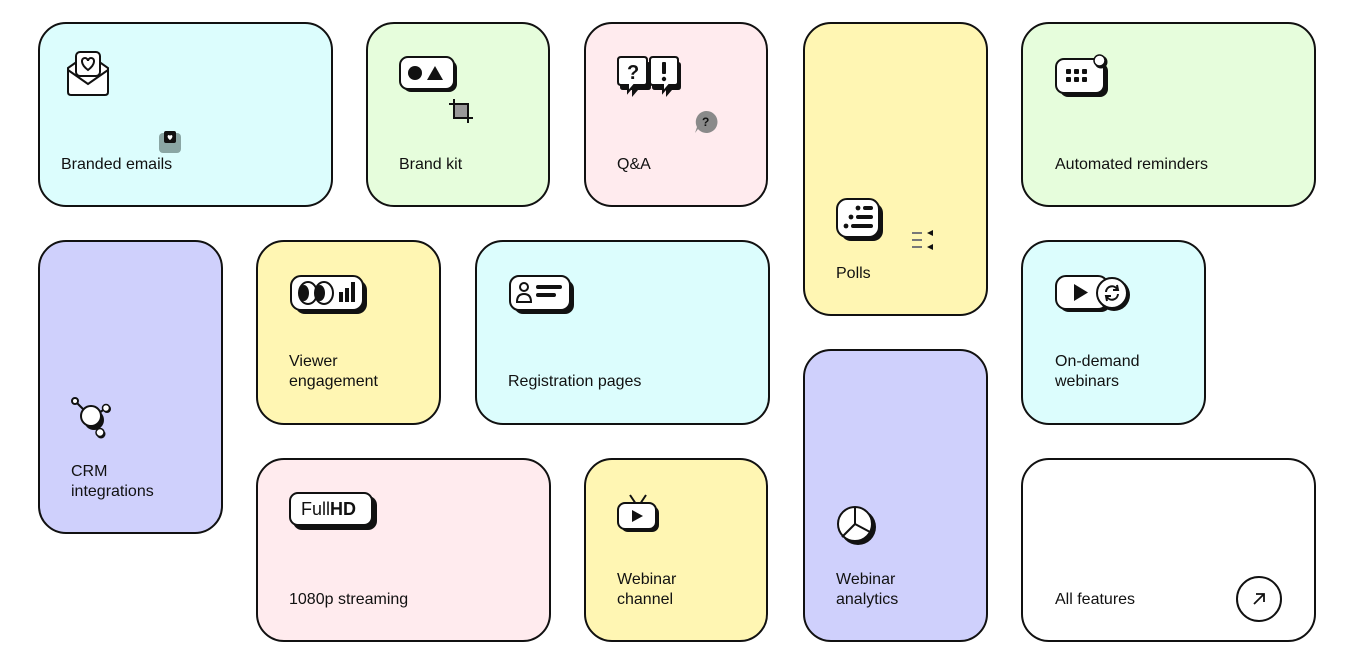  What do you see at coordinates (1081, 75) in the screenshot?
I see `keypad-reminder-icon` at bounding box center [1081, 75].